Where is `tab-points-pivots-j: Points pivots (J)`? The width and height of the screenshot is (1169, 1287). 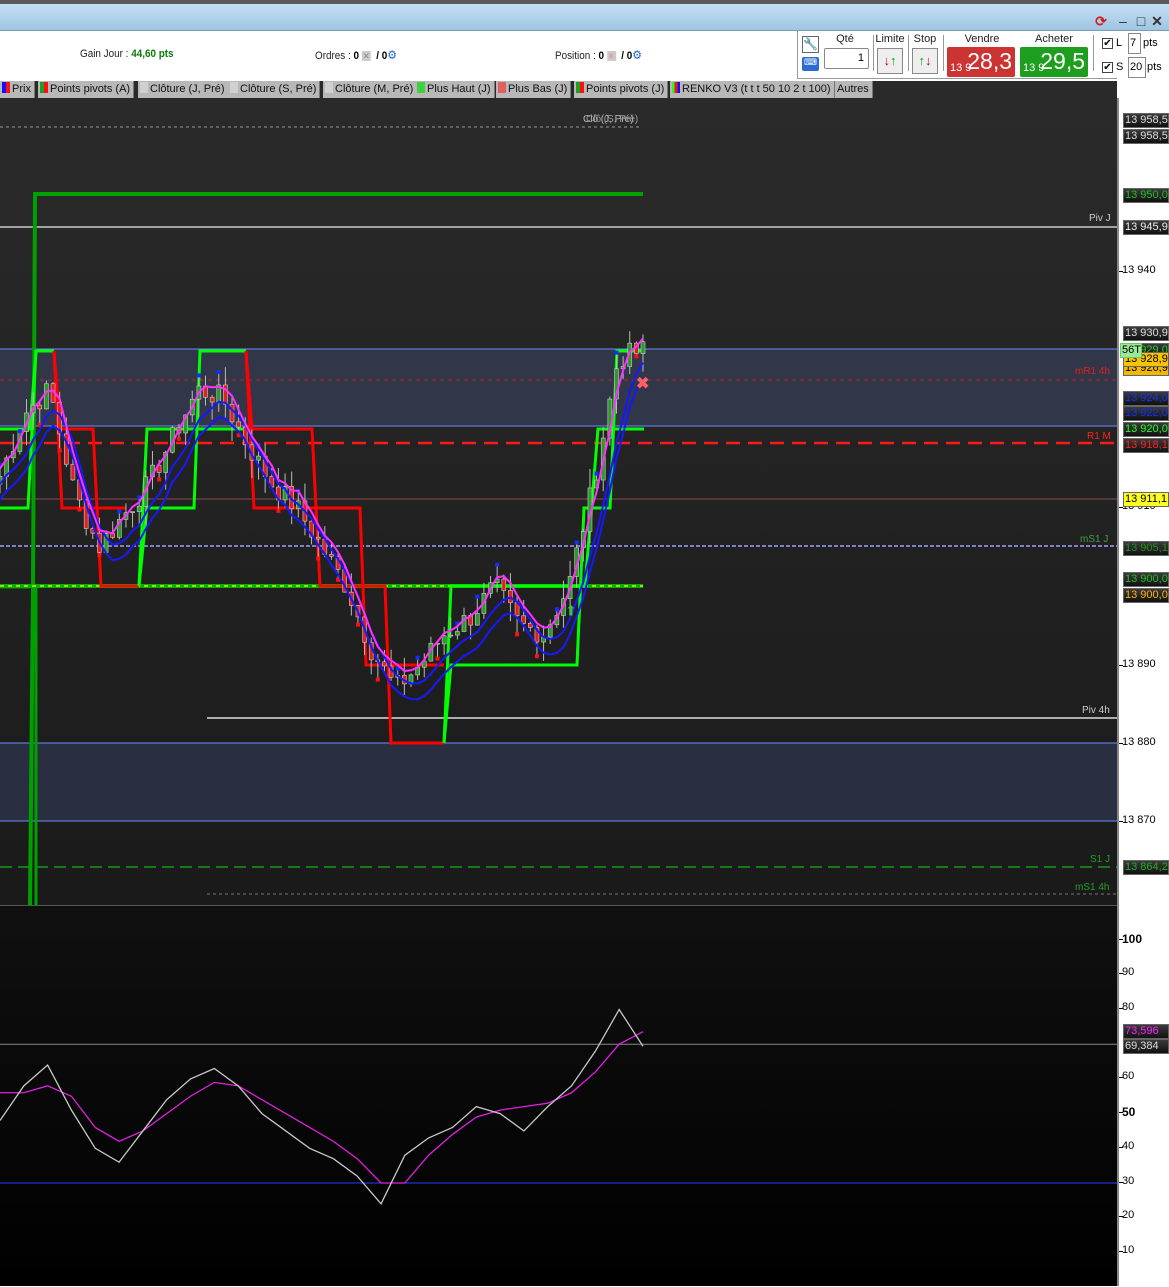
tab-points-pivots-j: Points pivots (J) is located at coordinates (621, 89).